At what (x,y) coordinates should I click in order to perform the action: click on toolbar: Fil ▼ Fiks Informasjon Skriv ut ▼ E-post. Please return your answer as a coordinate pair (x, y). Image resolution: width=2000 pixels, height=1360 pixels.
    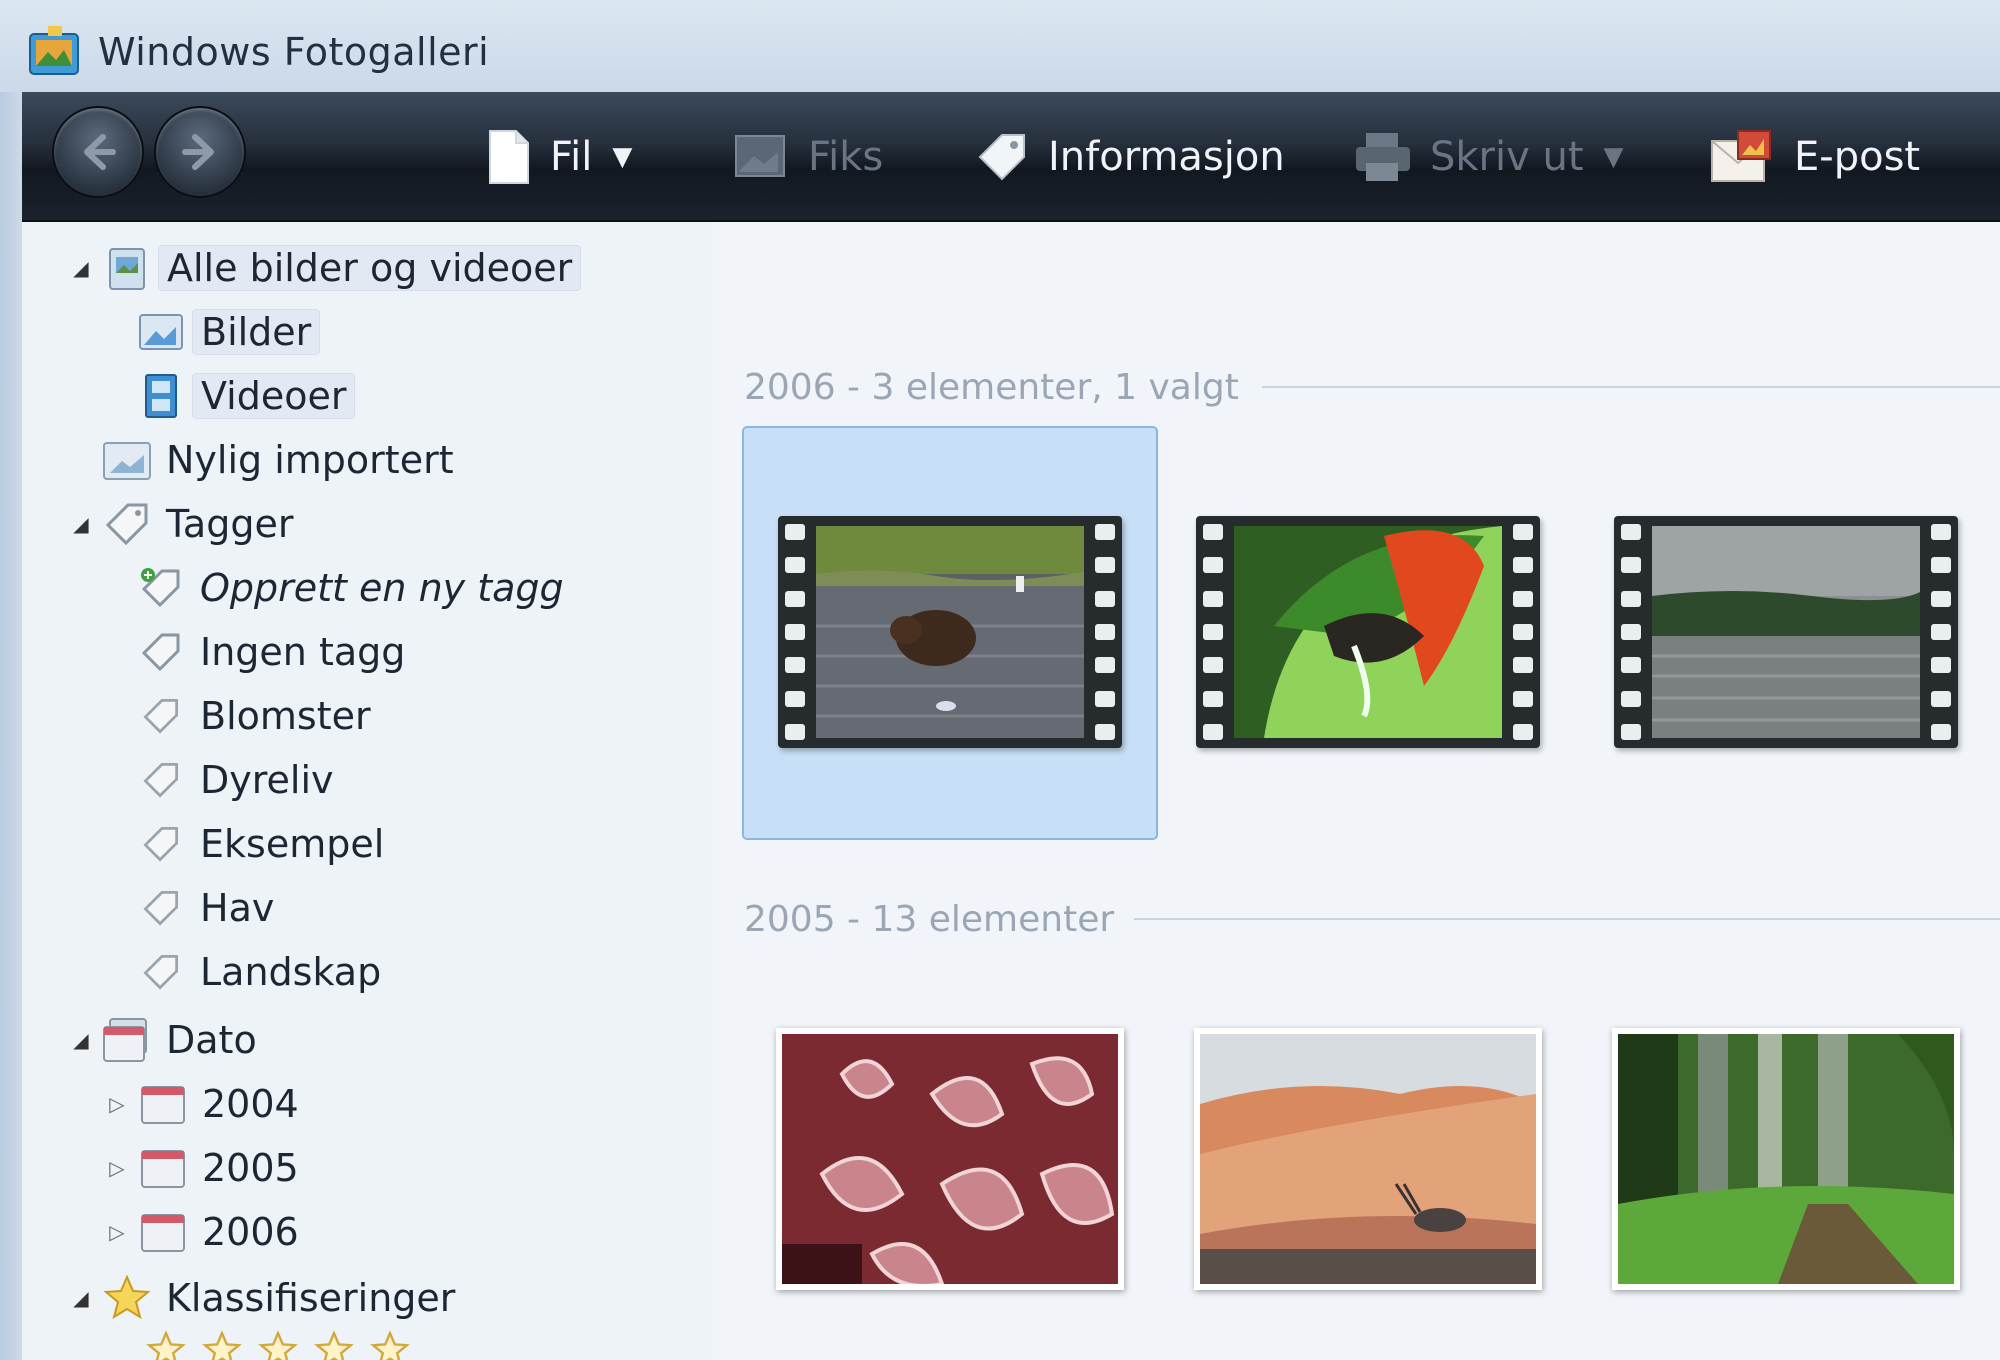
    Looking at the image, I should click on (1011, 157).